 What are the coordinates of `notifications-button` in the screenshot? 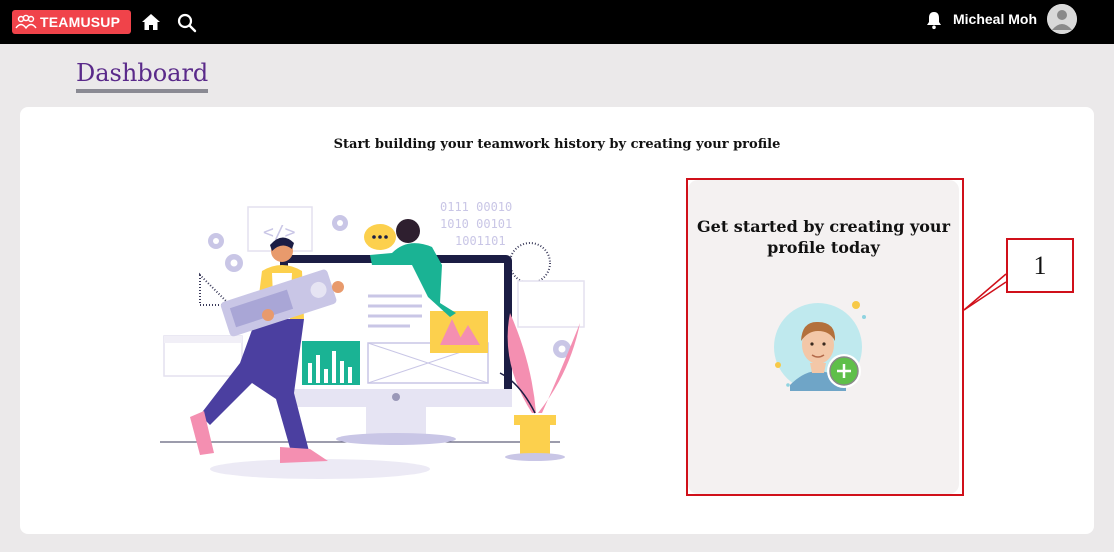 It's located at (934, 20).